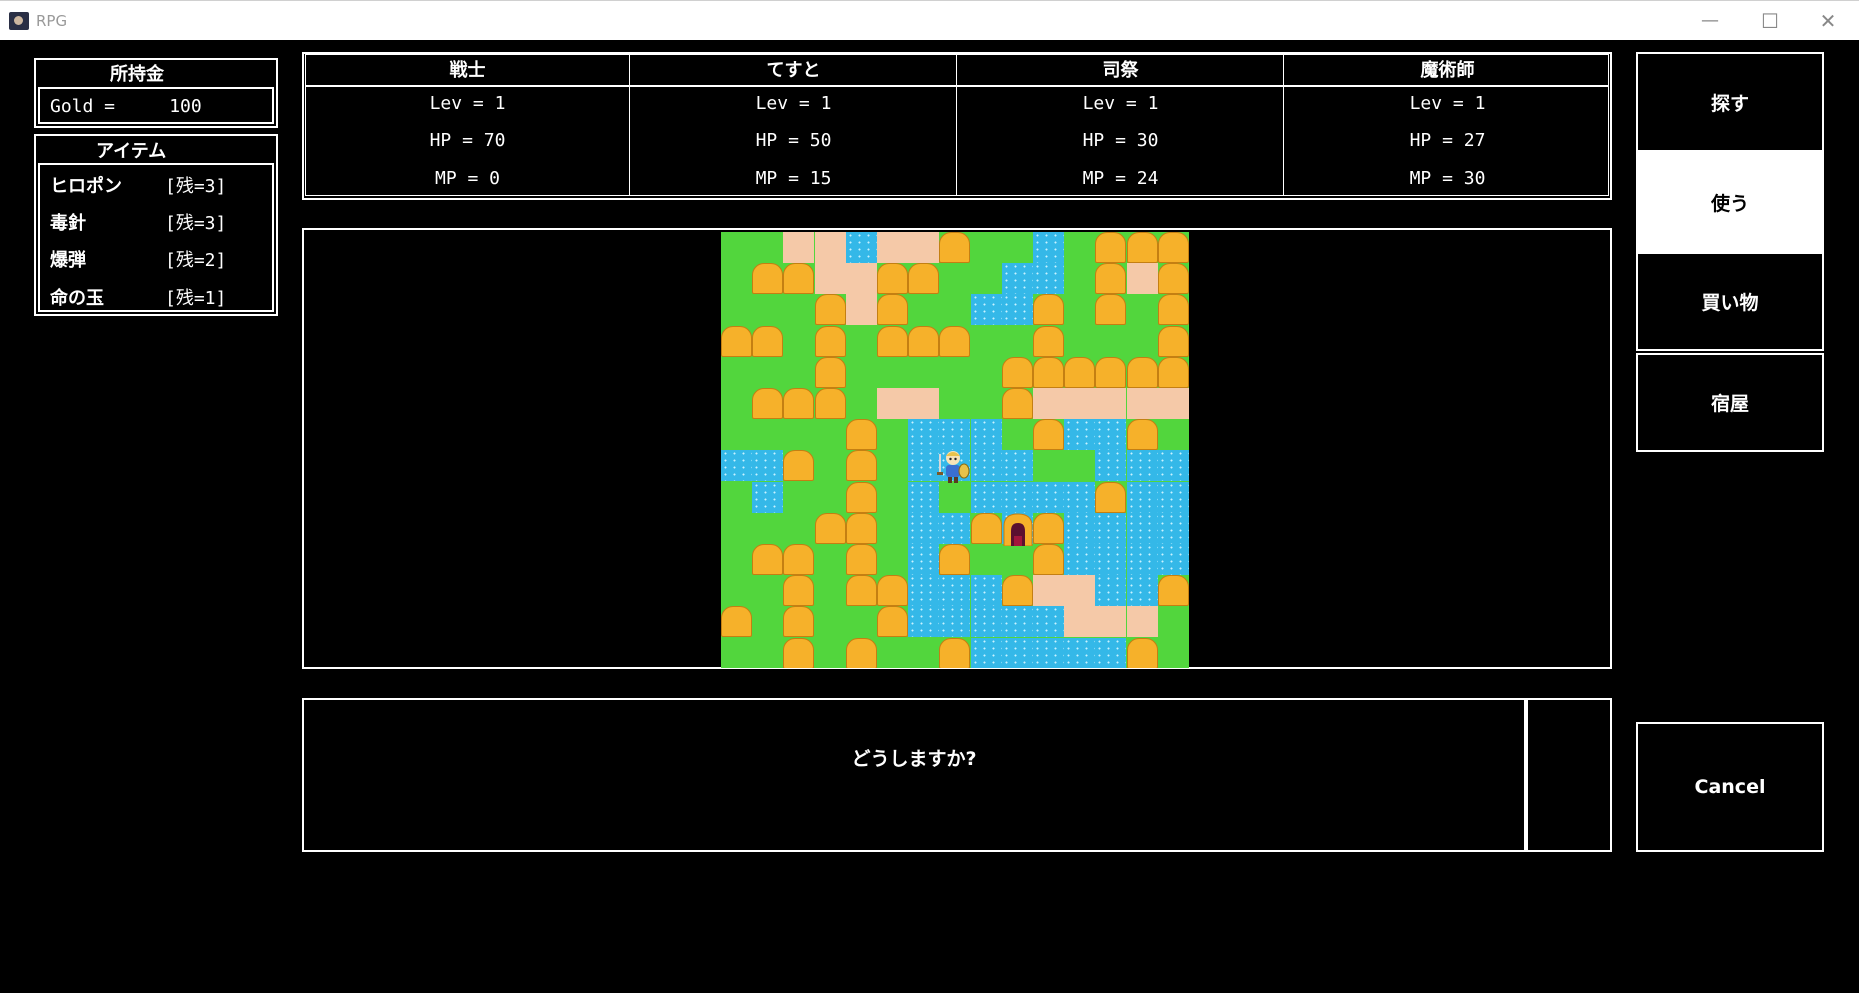  Describe the element at coordinates (196, 298) in the screenshot. I see `item-count: [残=1]` at that location.